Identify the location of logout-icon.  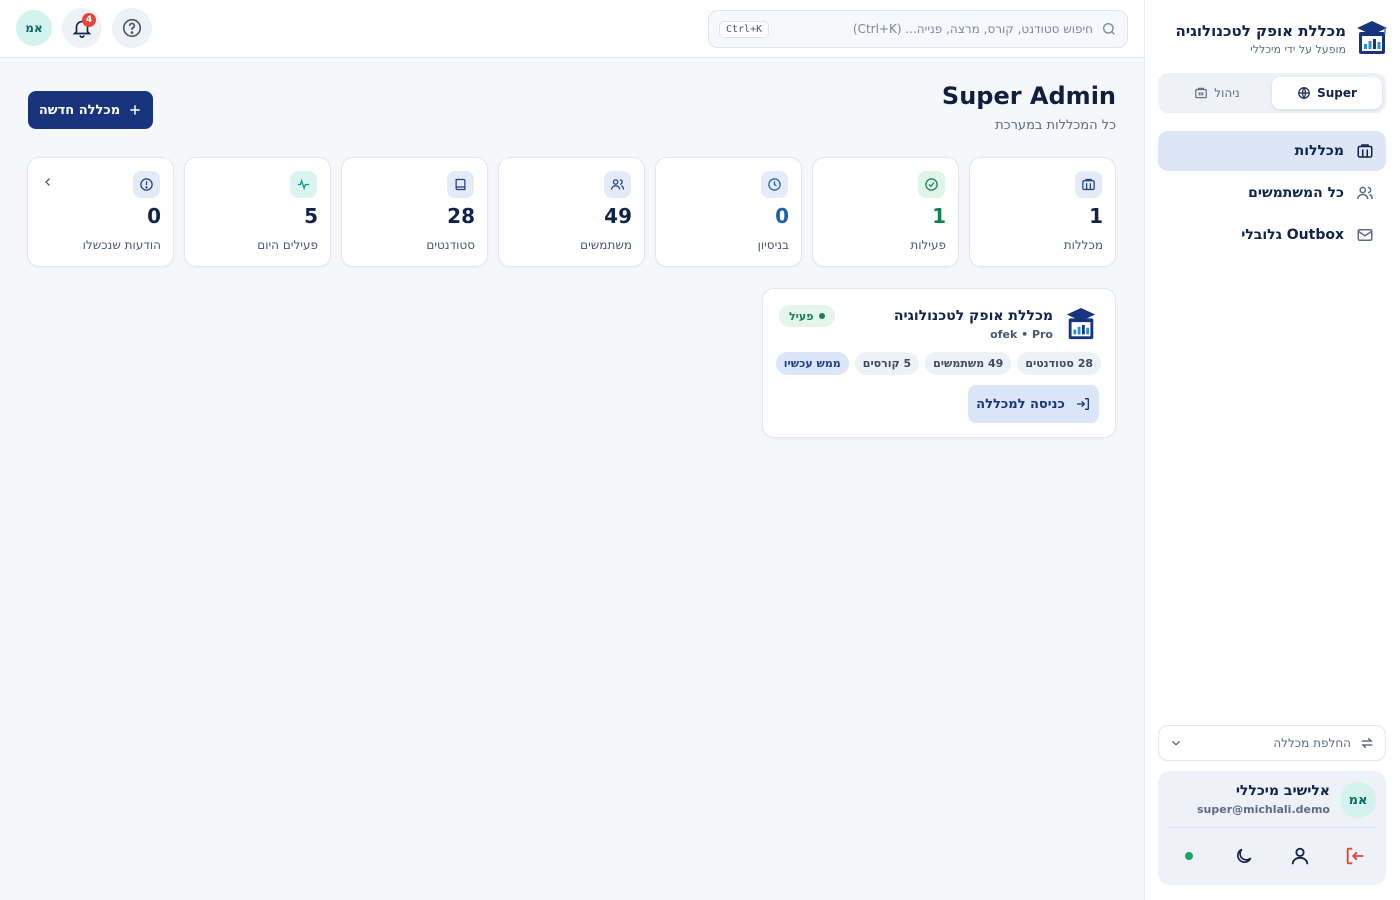
(1355, 856).